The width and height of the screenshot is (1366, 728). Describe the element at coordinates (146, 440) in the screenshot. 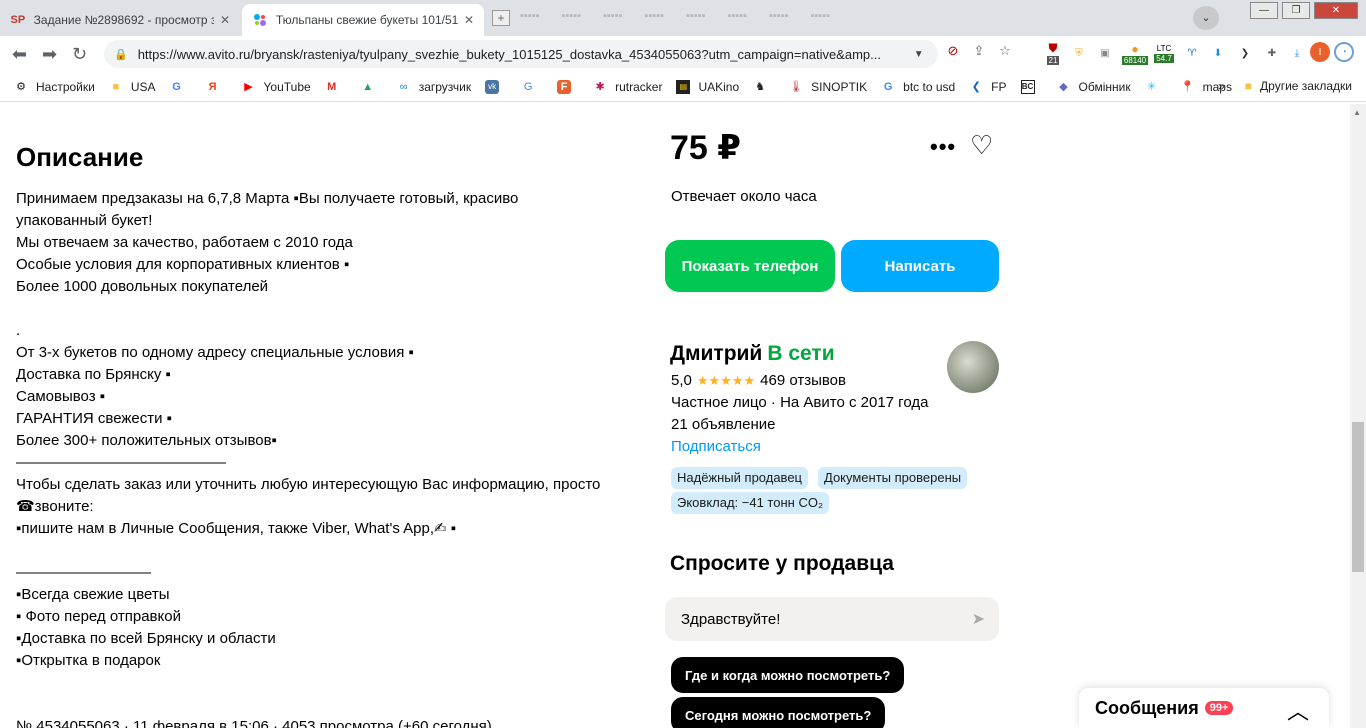

I see `description-line: Более 300+ положительных отзывов▪` at that location.